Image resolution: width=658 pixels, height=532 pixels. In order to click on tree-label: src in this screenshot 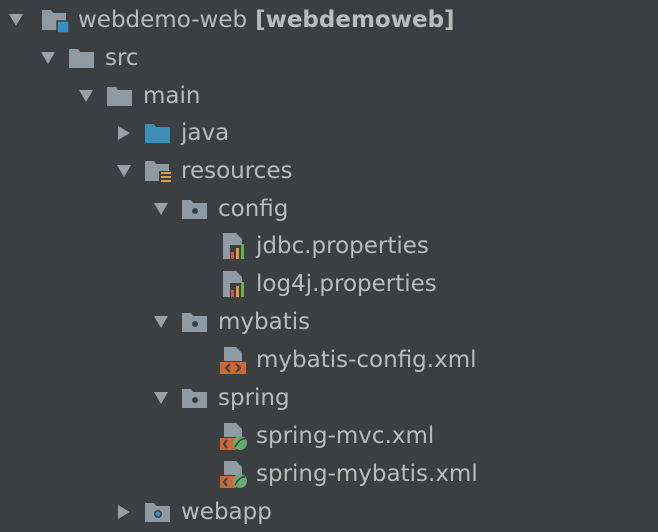, I will do `click(122, 58)`.